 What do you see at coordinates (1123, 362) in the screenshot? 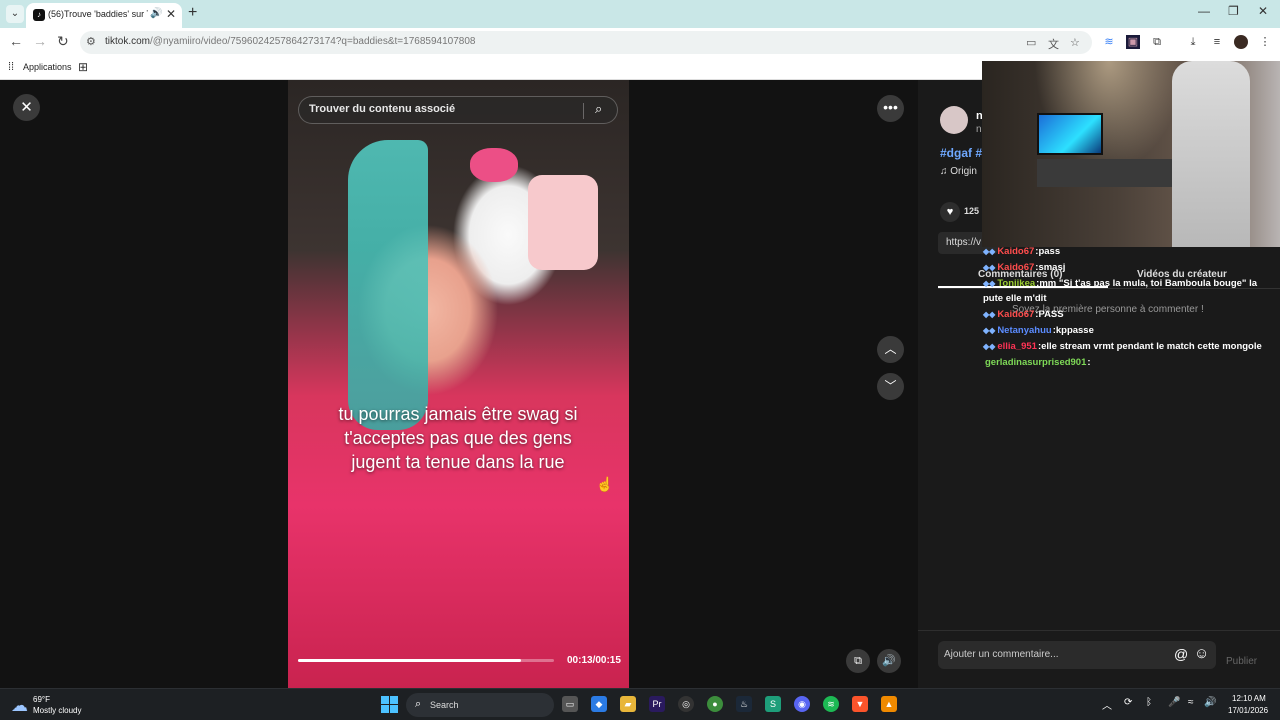
I see `chat-message: gerladinasurprised901:` at bounding box center [1123, 362].